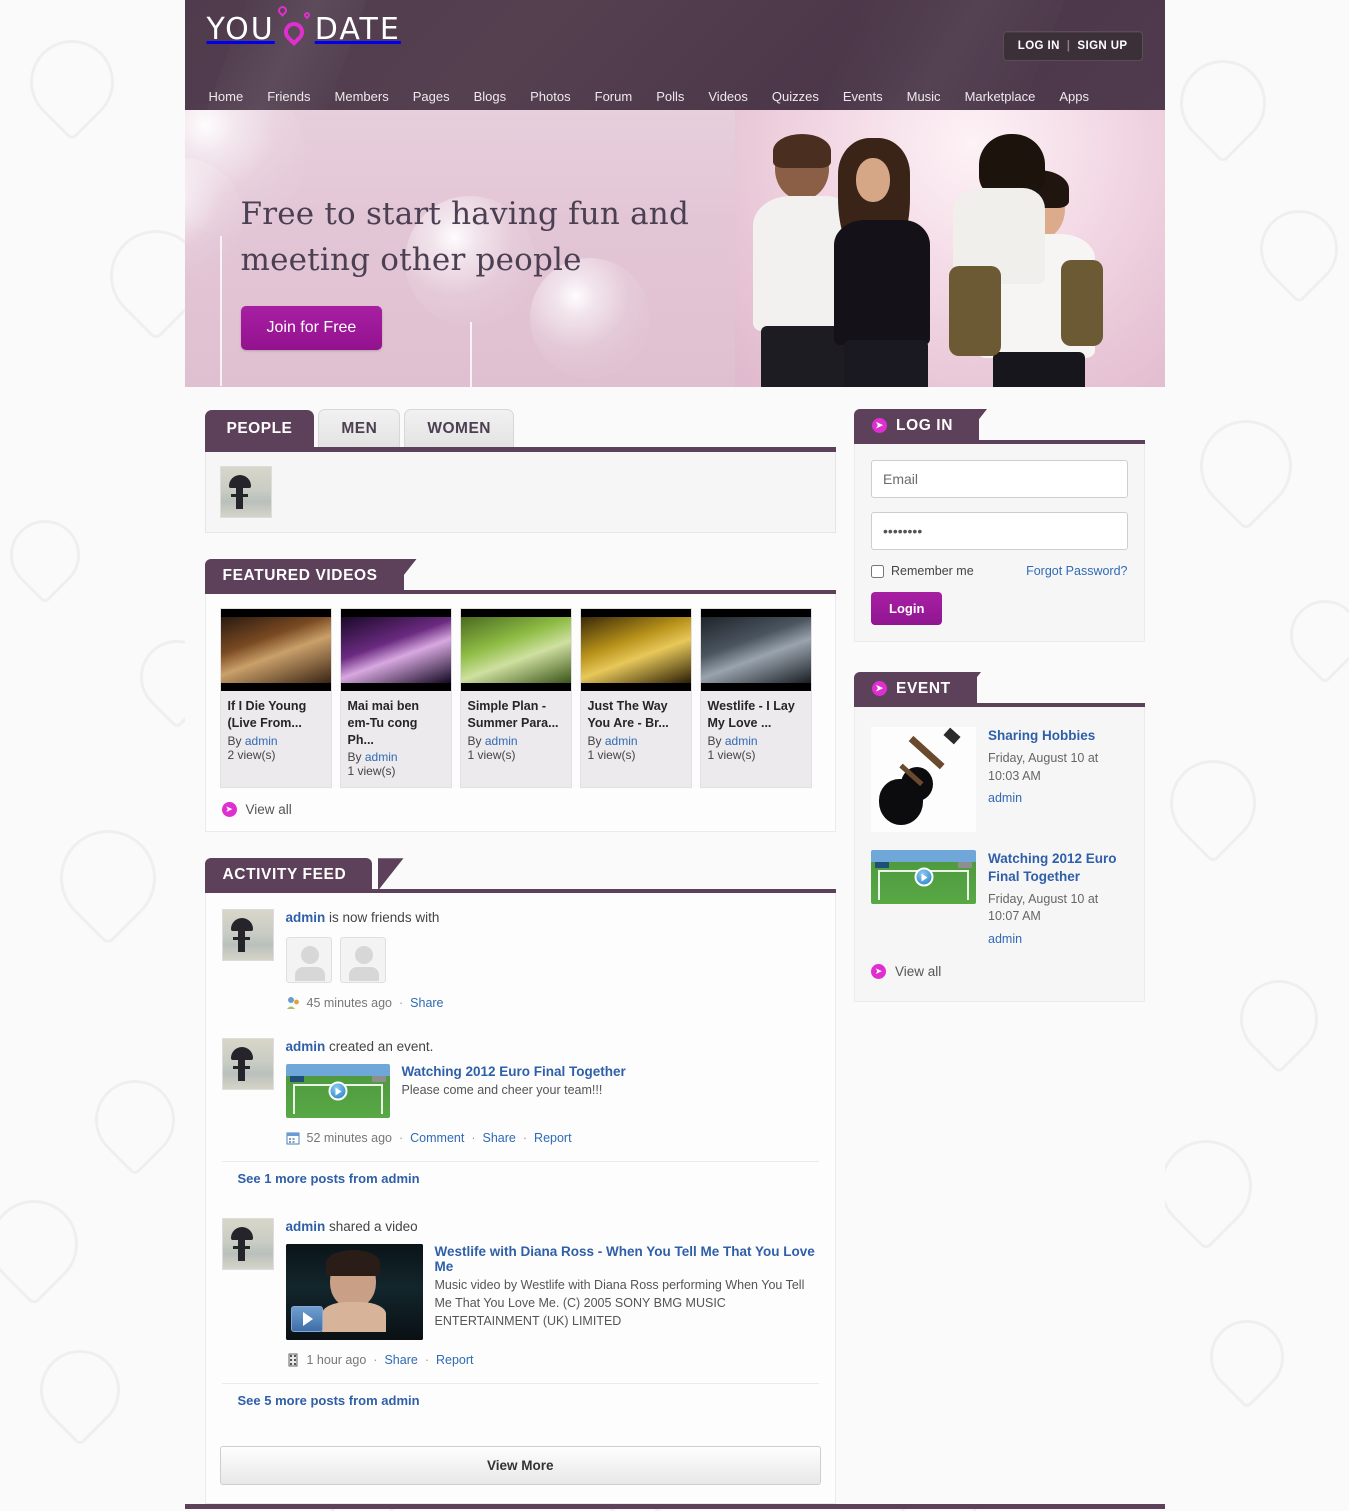  What do you see at coordinates (362, 96) in the screenshot?
I see `nav-item-members: Members` at bounding box center [362, 96].